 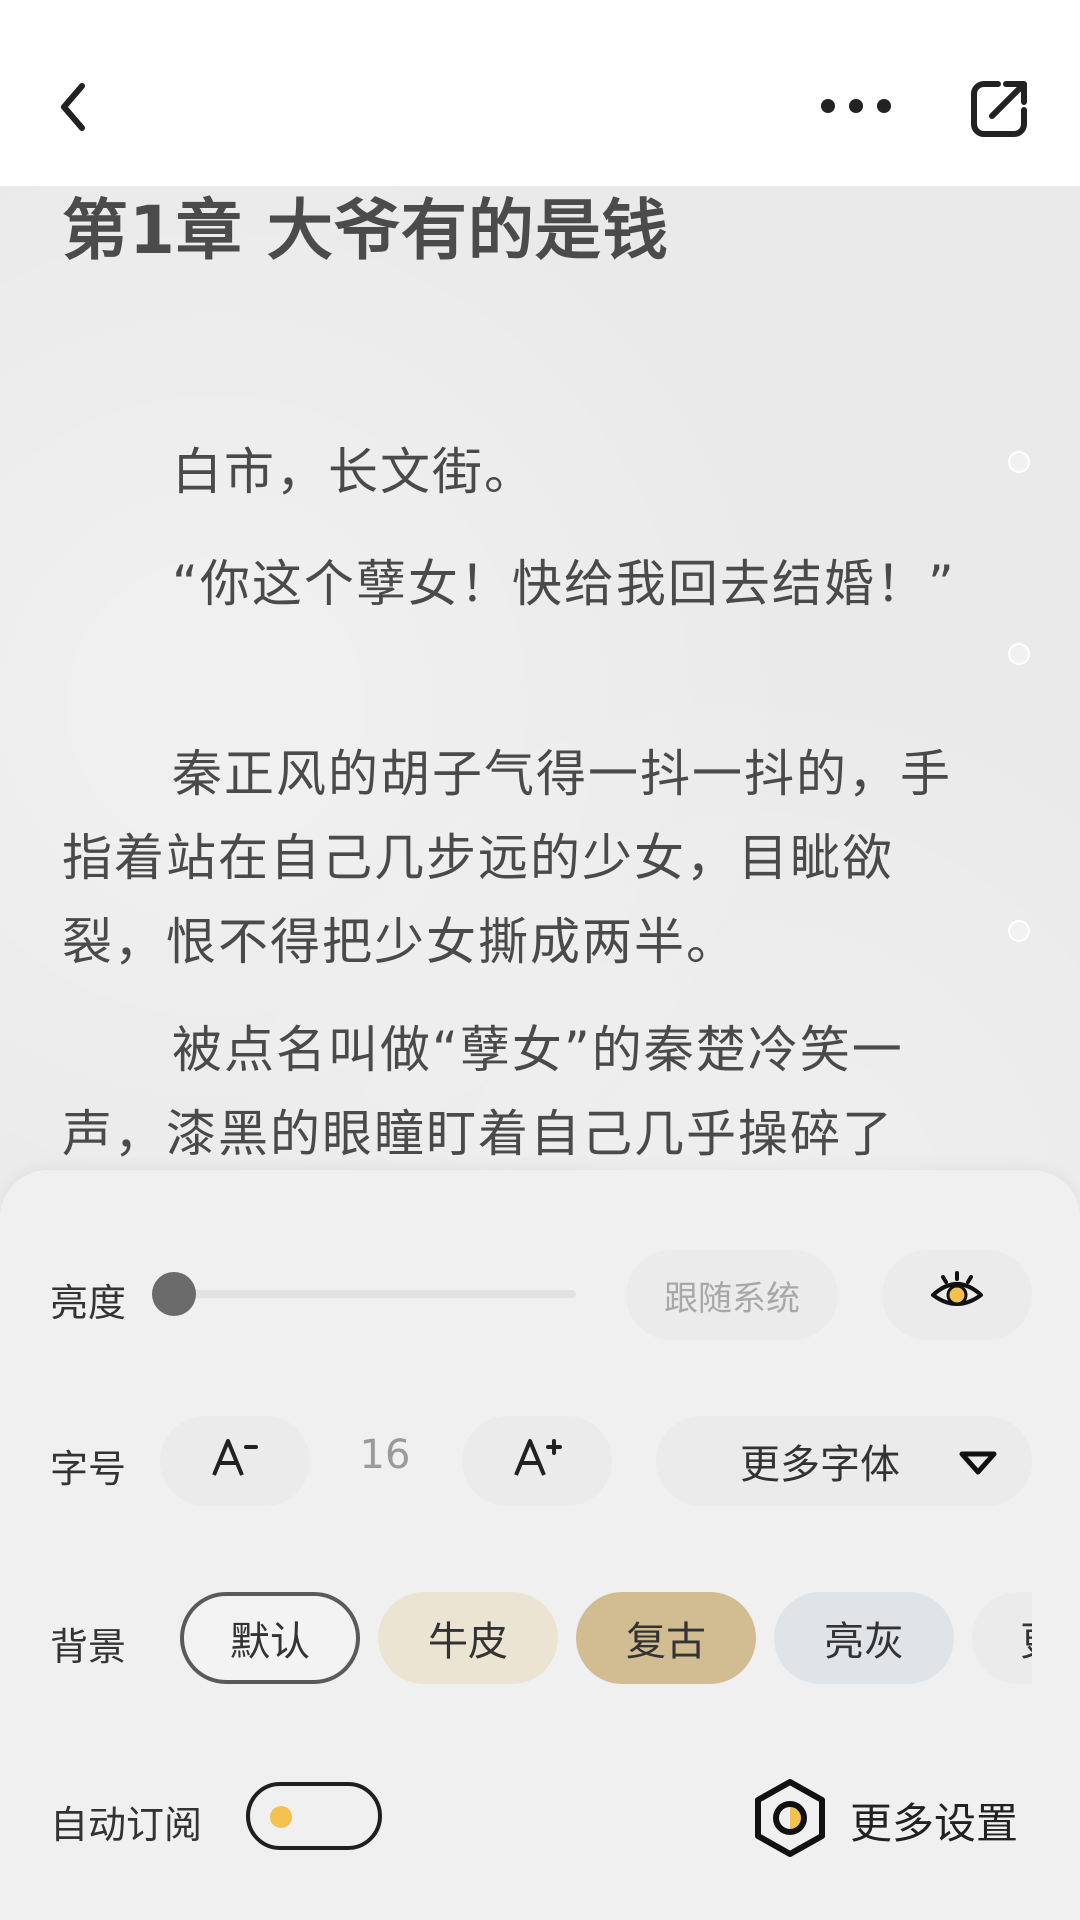 I want to click on background-option-light-gray: 亮灰, so click(x=864, y=1638).